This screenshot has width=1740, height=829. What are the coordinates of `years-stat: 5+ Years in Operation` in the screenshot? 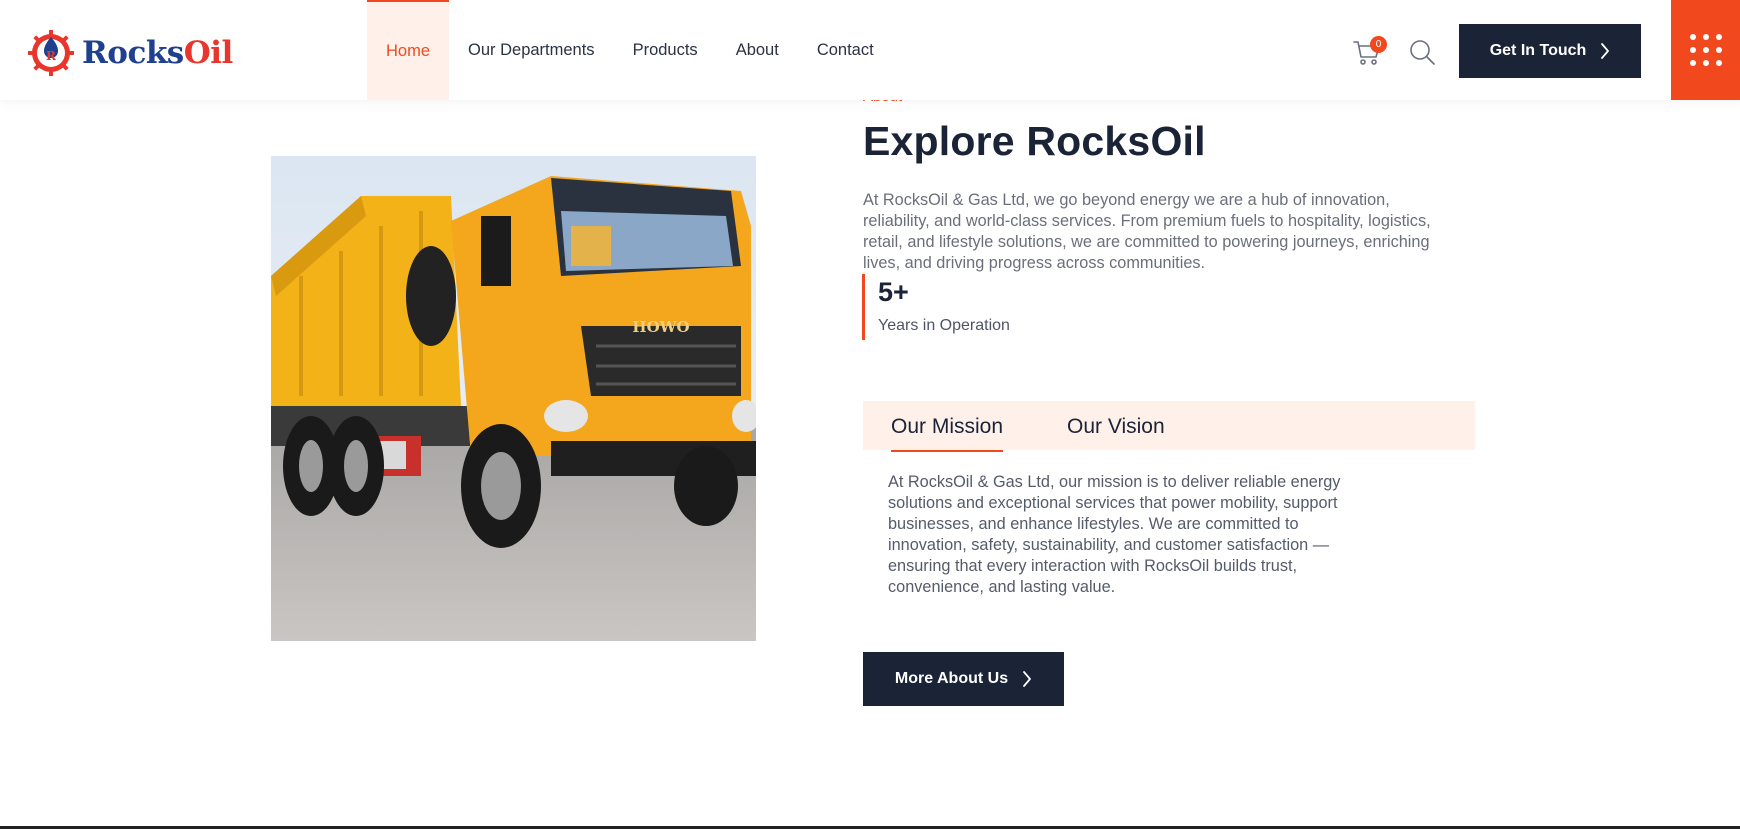 It's located at (936, 307).